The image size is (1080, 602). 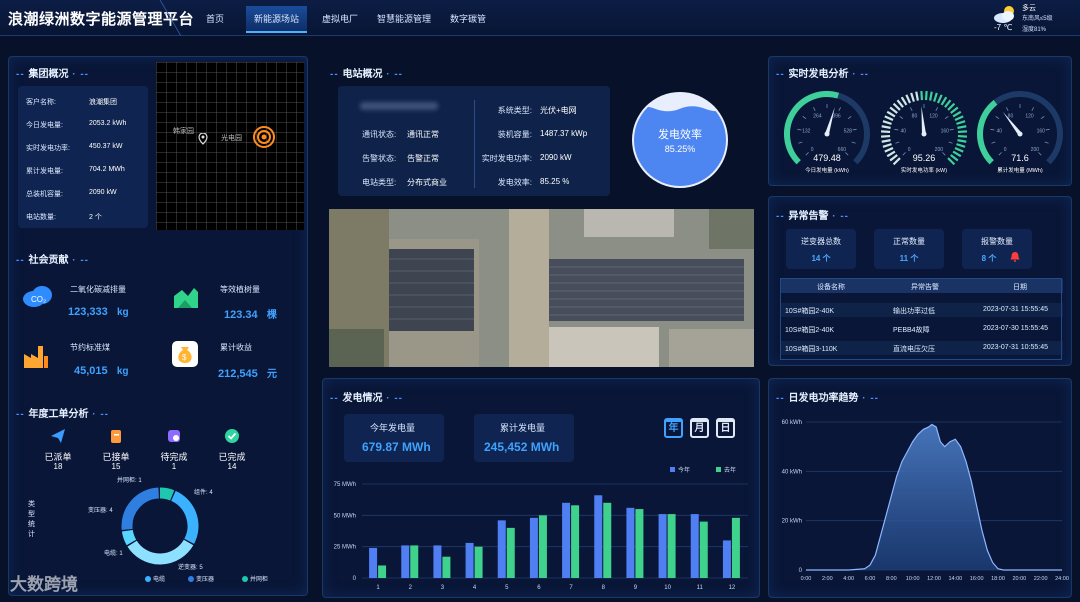 I want to click on donut-label-grid-cabinet: 并网柜: 1, so click(x=129, y=481).